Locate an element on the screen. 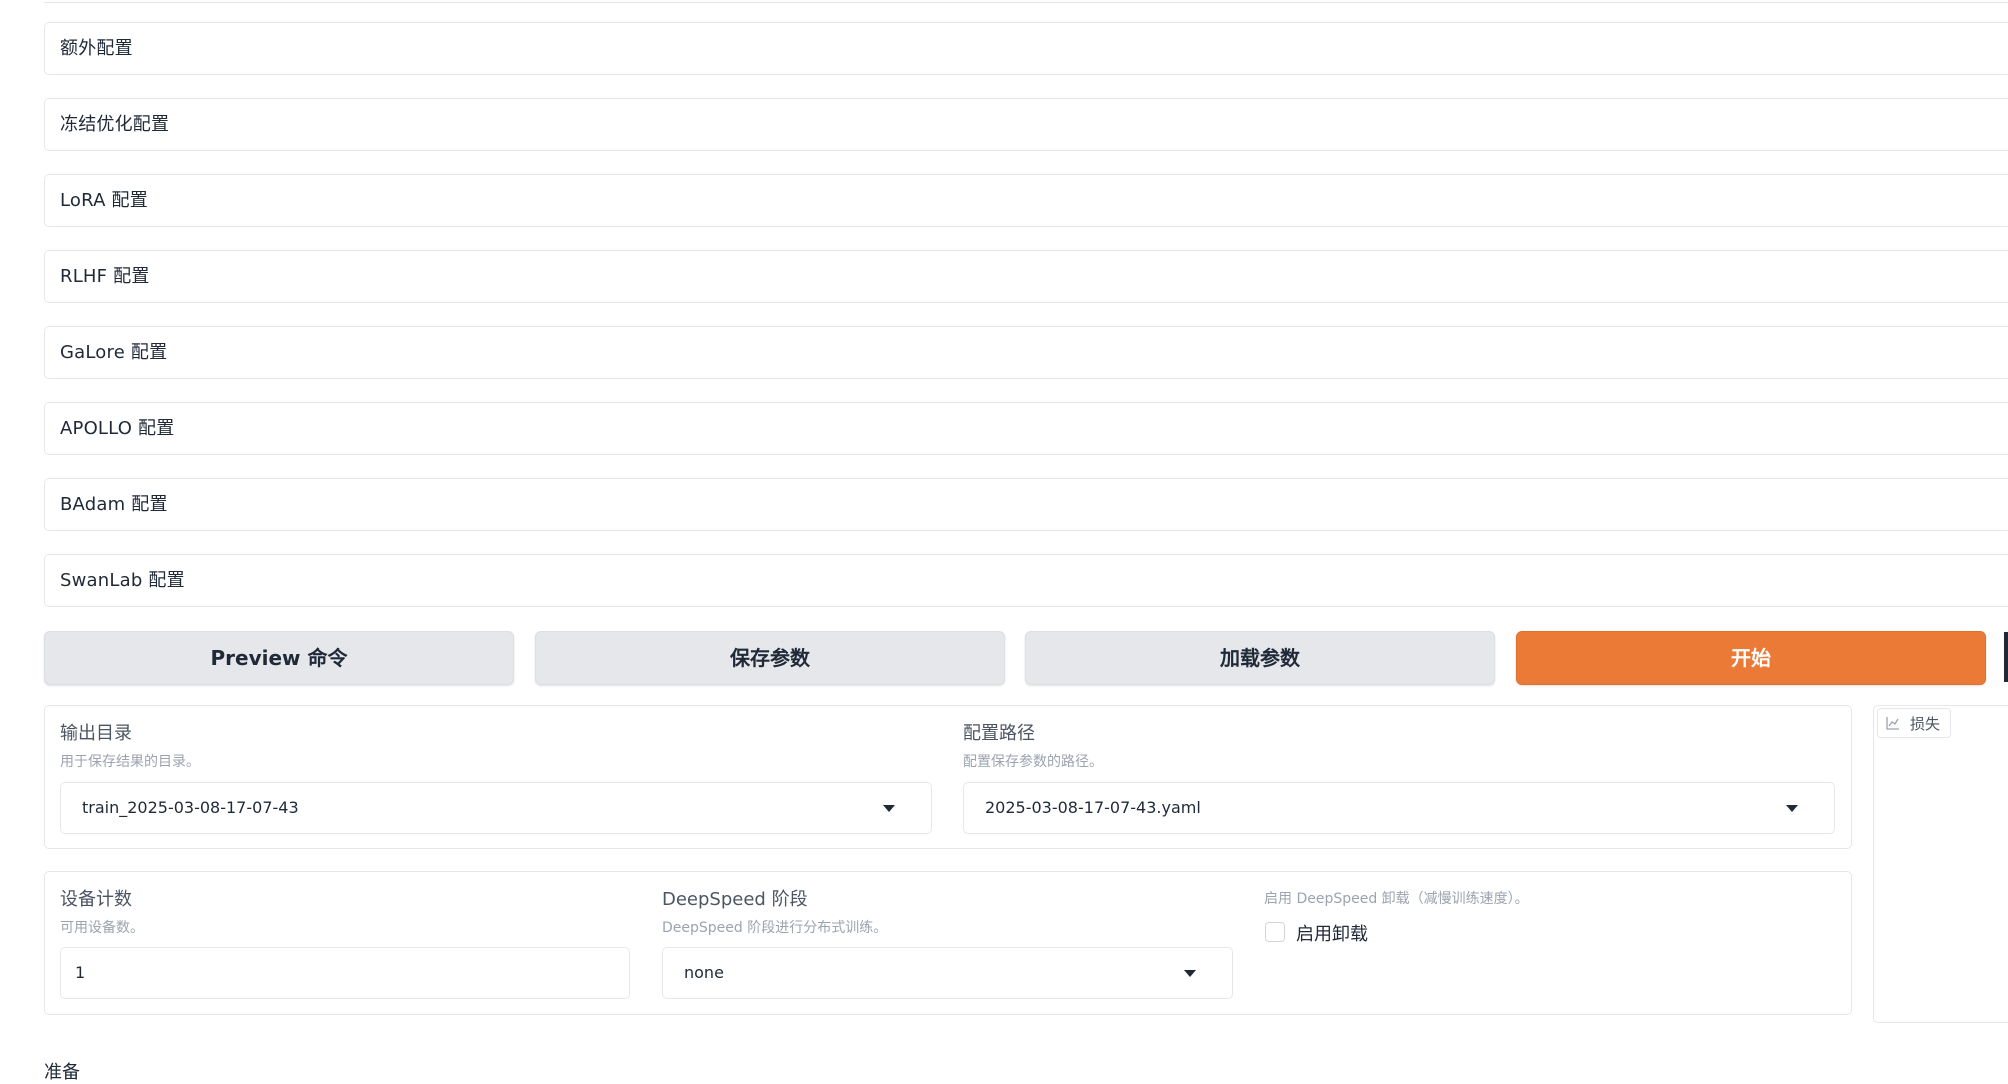  accordion-label: GaLore 配置 is located at coordinates (114, 352).